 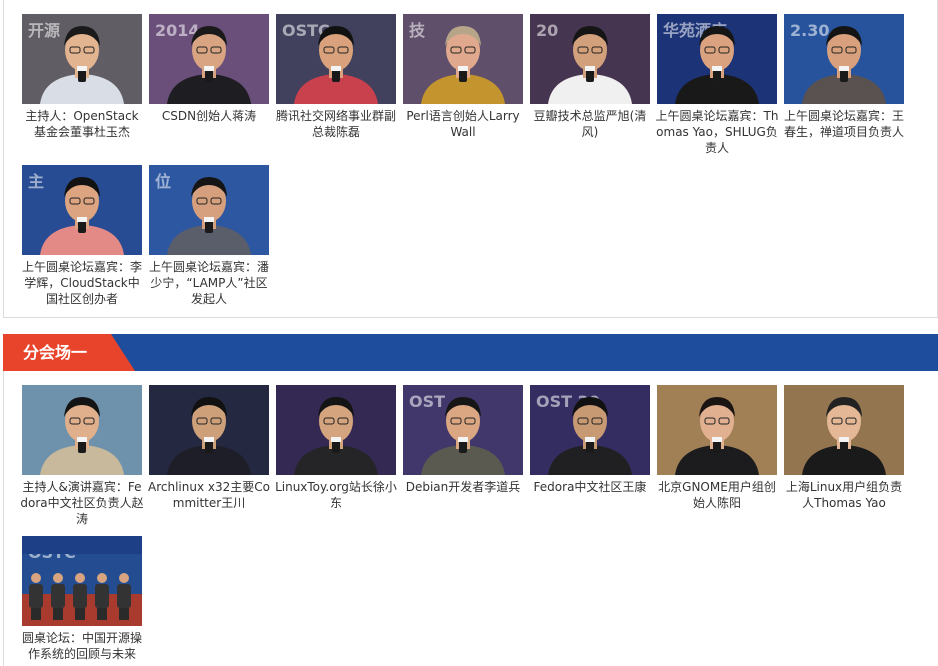 I want to click on bottom-gallery-photo-card: Archlinux x32主要Committer王川, so click(x=209, y=448).